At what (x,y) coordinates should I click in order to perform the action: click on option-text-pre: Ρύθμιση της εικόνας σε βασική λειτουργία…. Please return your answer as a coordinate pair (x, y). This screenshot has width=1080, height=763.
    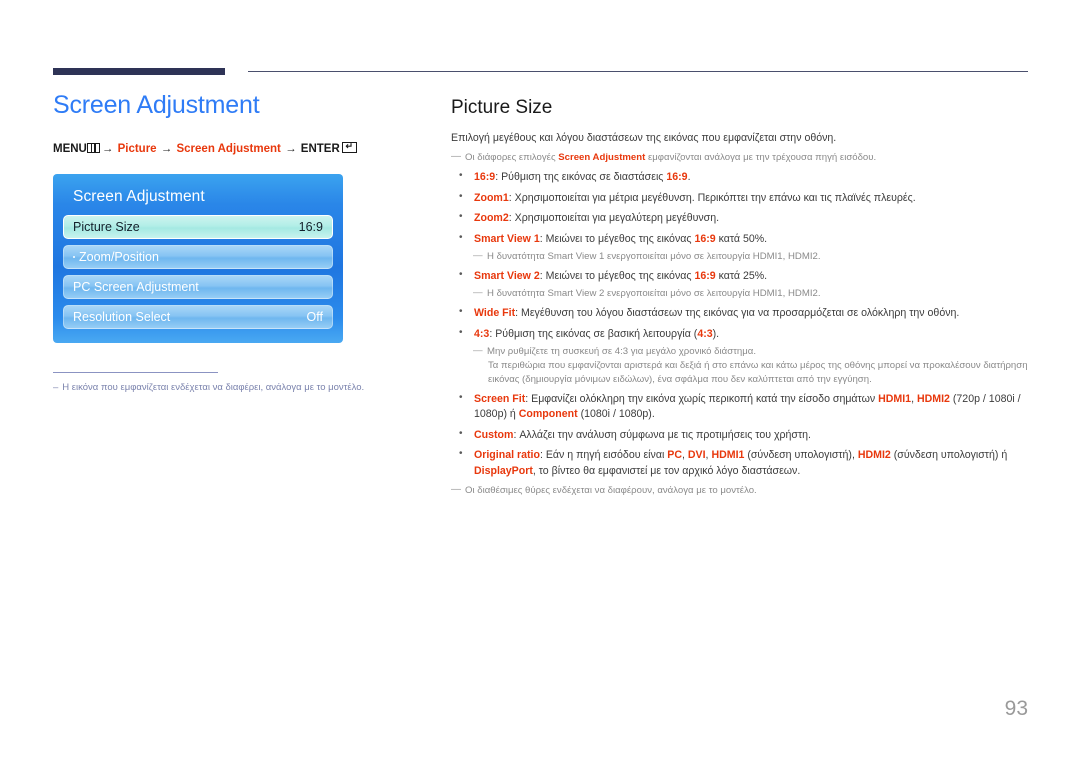
    Looking at the image, I should click on (596, 333).